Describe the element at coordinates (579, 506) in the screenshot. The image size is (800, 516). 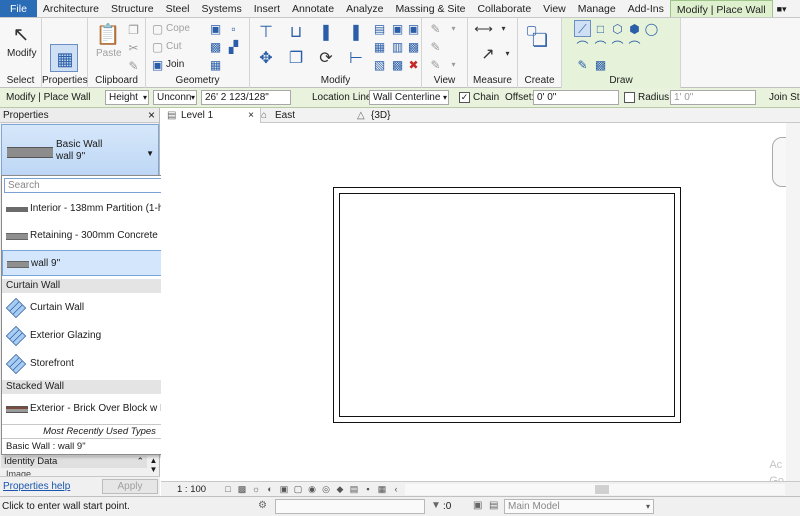
I see `active-model-select: Main Model ▾` at that location.